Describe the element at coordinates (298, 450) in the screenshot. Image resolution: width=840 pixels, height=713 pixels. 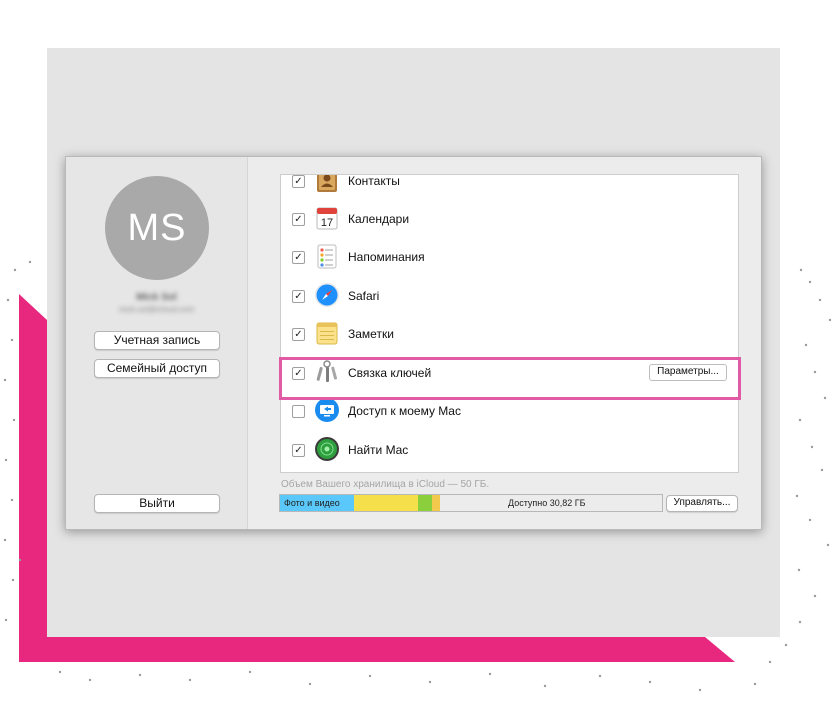
I see `find-my-mac-checkbox: ✓` at that location.